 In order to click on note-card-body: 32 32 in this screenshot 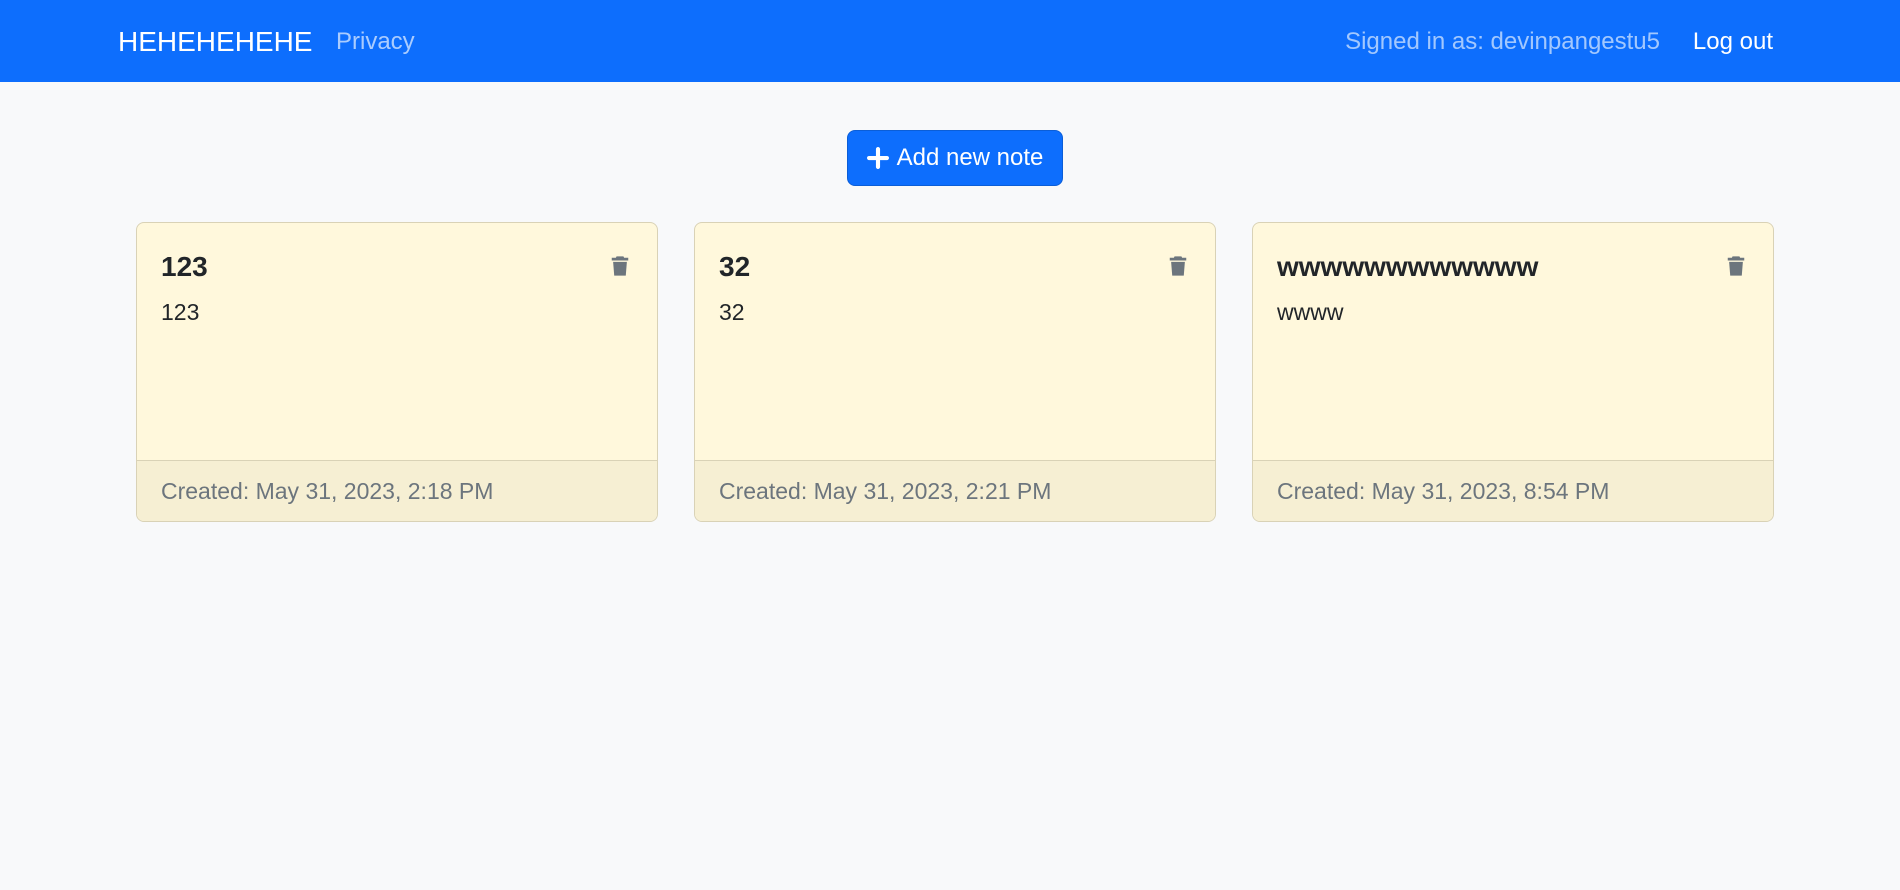, I will do `click(955, 342)`.